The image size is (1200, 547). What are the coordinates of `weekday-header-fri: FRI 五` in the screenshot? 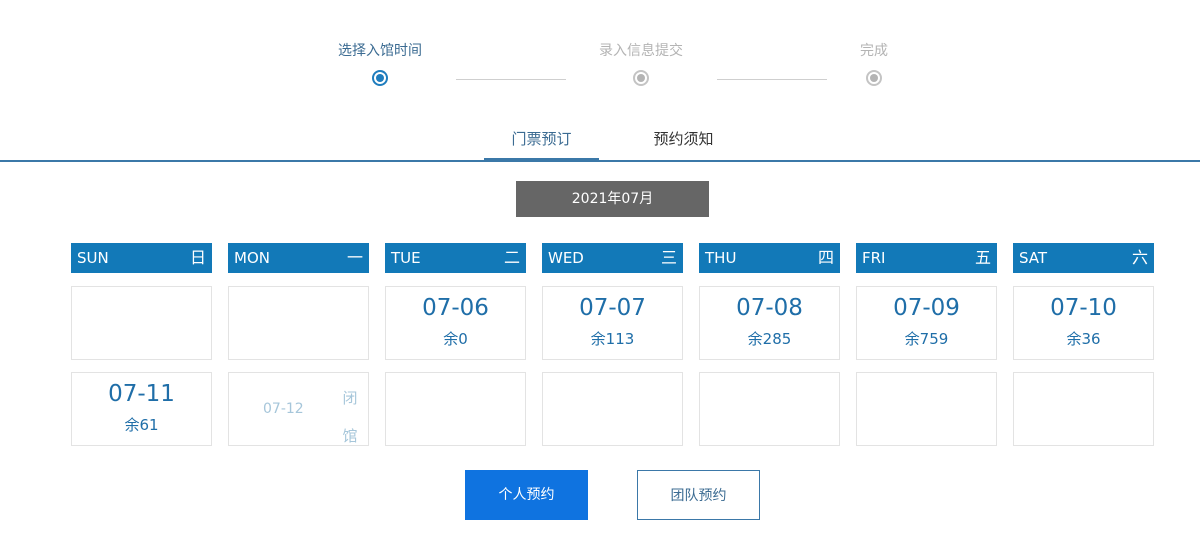 It's located at (926, 258).